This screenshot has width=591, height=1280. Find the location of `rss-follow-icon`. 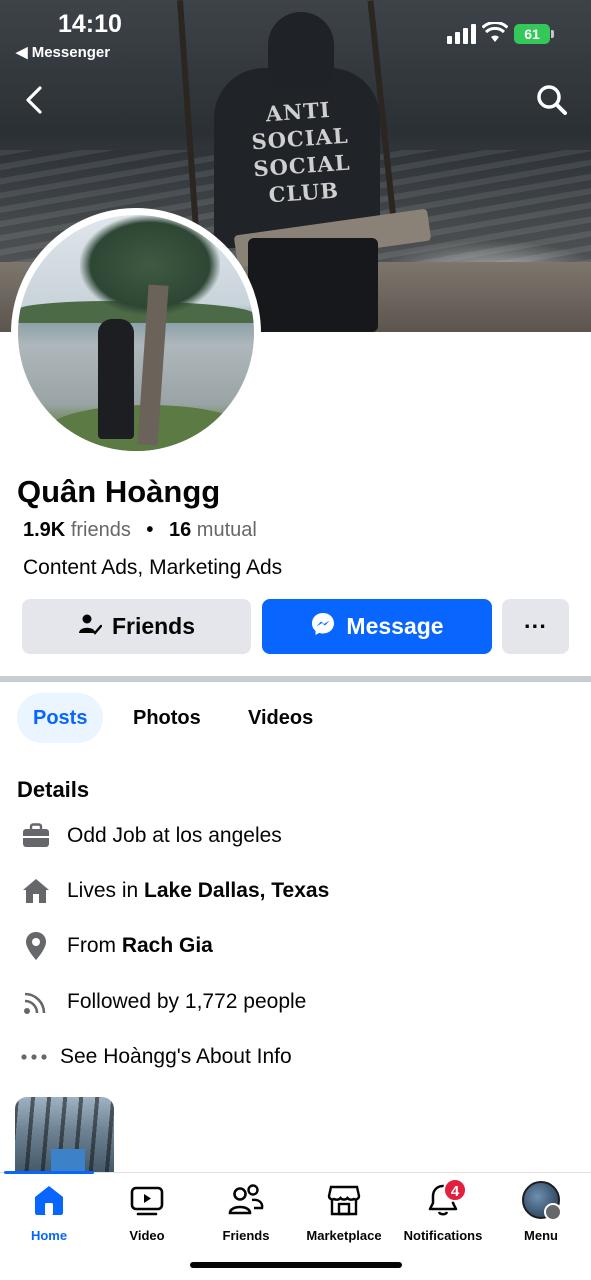

rss-follow-icon is located at coordinates (36, 1002).